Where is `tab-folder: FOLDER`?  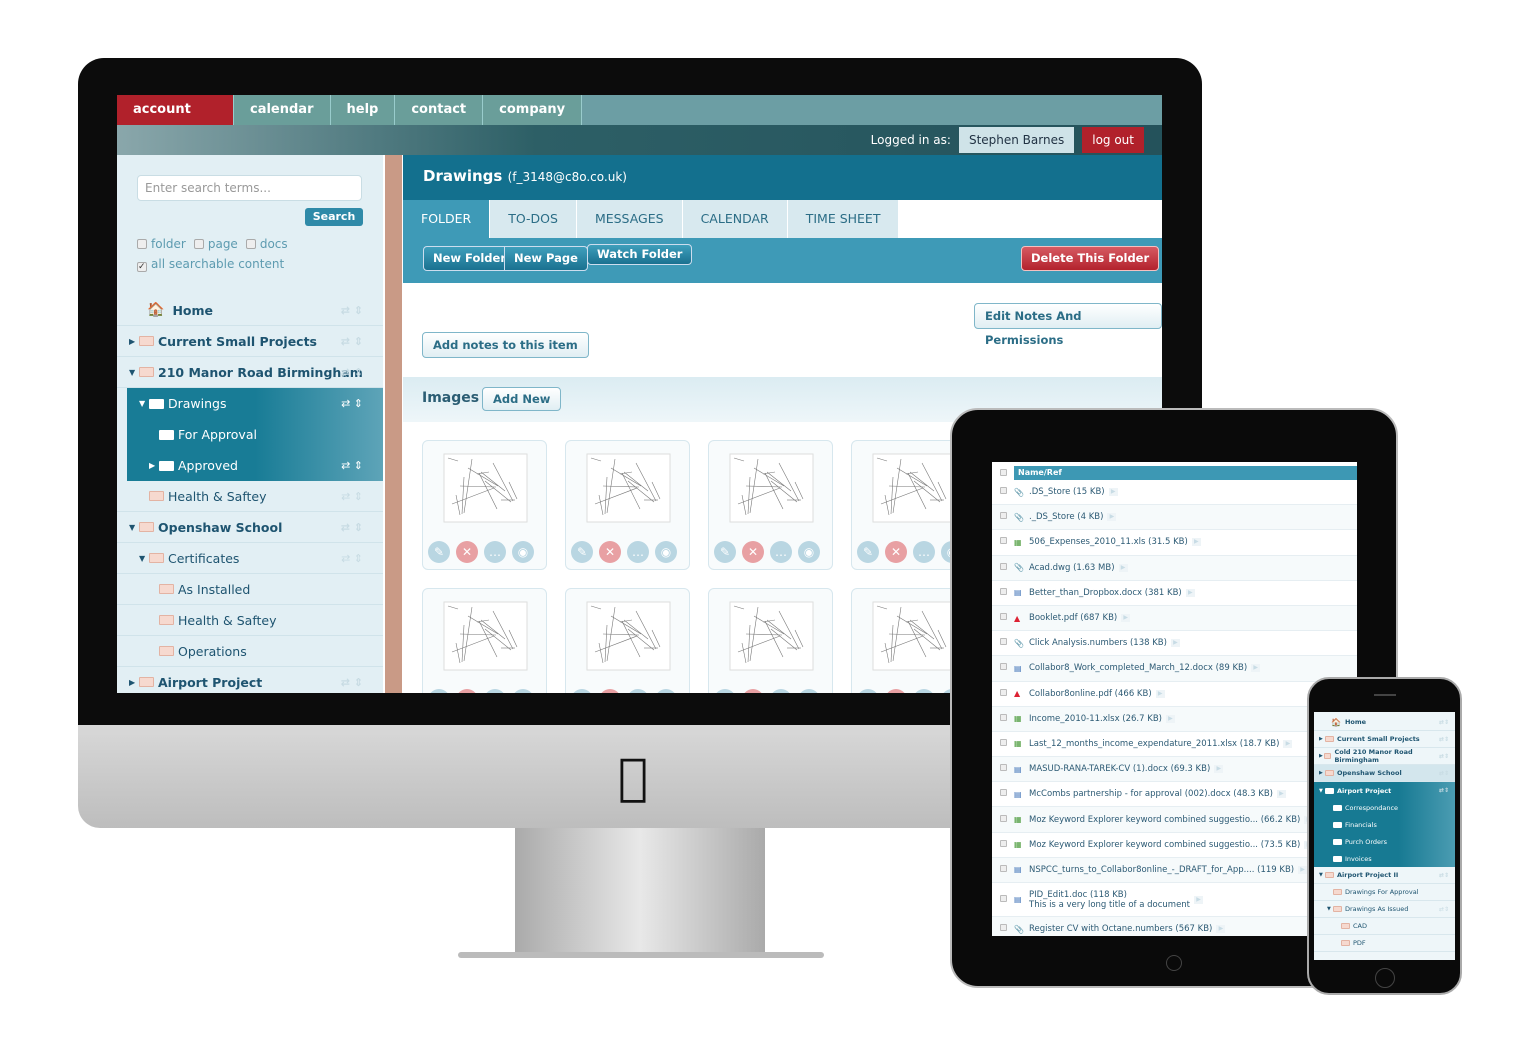 tab-folder: FOLDER is located at coordinates (447, 219).